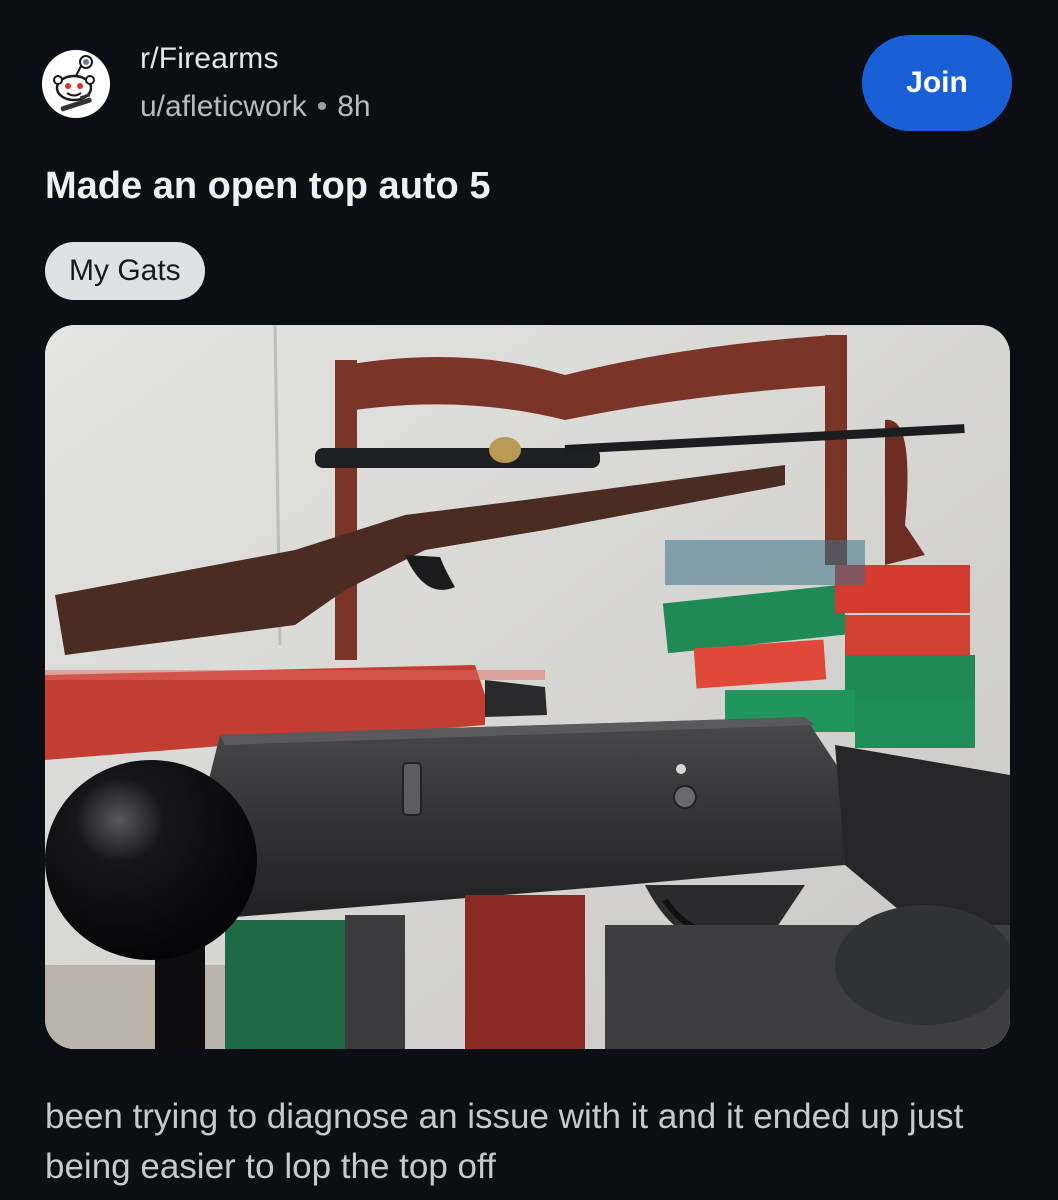 This screenshot has width=1058, height=1200. I want to click on post-age: 8h, so click(354, 106).